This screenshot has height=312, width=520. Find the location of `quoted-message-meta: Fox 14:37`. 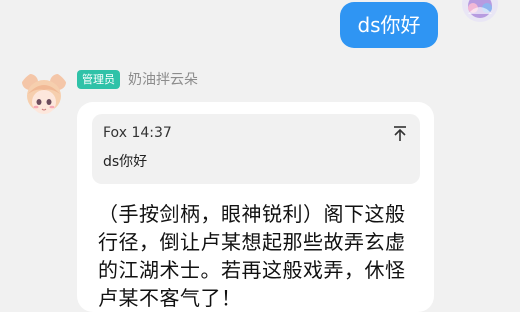

quoted-message-meta: Fox 14:37 is located at coordinates (137, 133).